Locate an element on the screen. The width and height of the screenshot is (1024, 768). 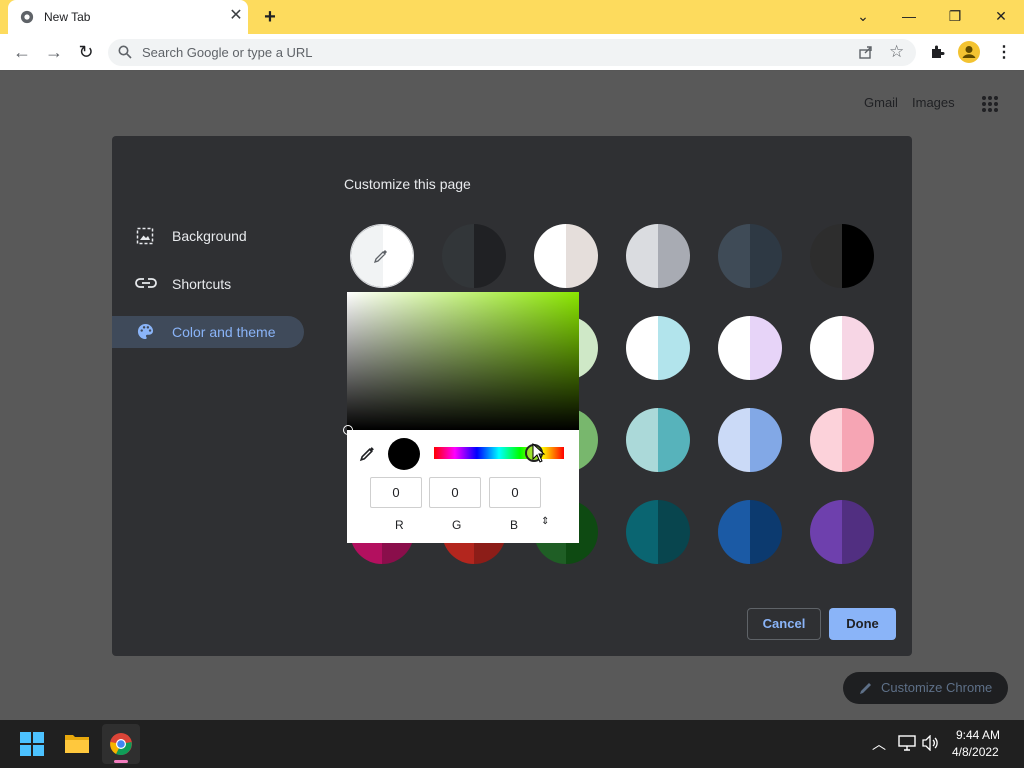
pencil-icon is located at coordinates (865, 688).